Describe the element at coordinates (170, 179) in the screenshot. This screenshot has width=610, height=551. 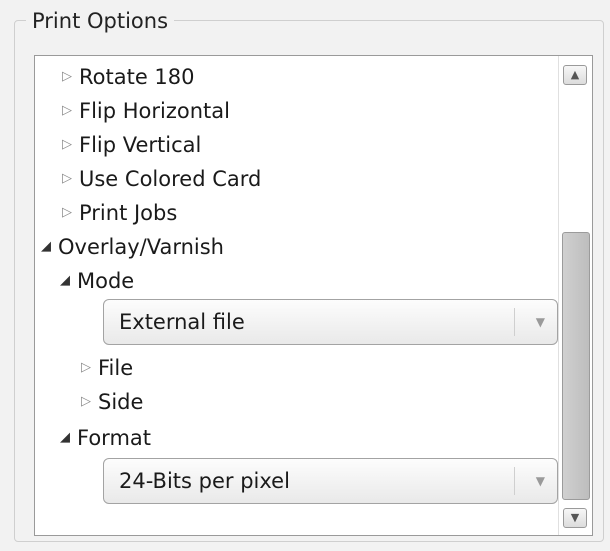
I see `tree-item-label: Use Colored Card` at that location.